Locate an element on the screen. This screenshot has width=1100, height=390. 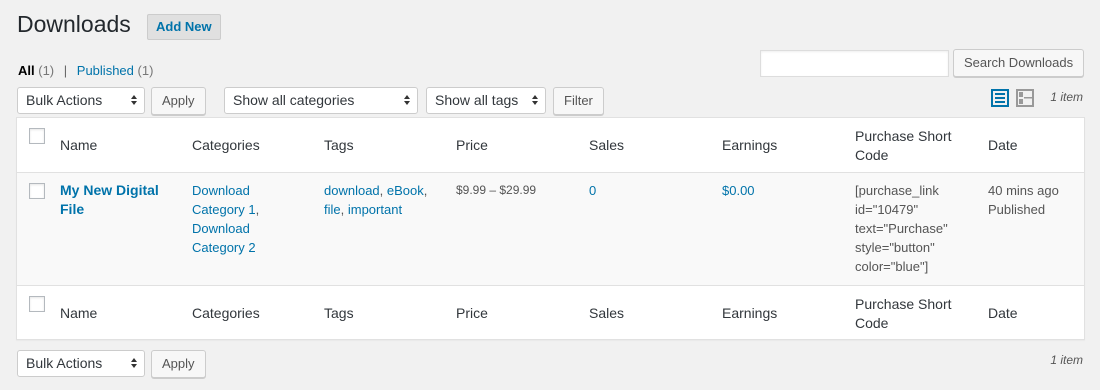
shortcode-line: text="Purchase" is located at coordinates (901, 228).